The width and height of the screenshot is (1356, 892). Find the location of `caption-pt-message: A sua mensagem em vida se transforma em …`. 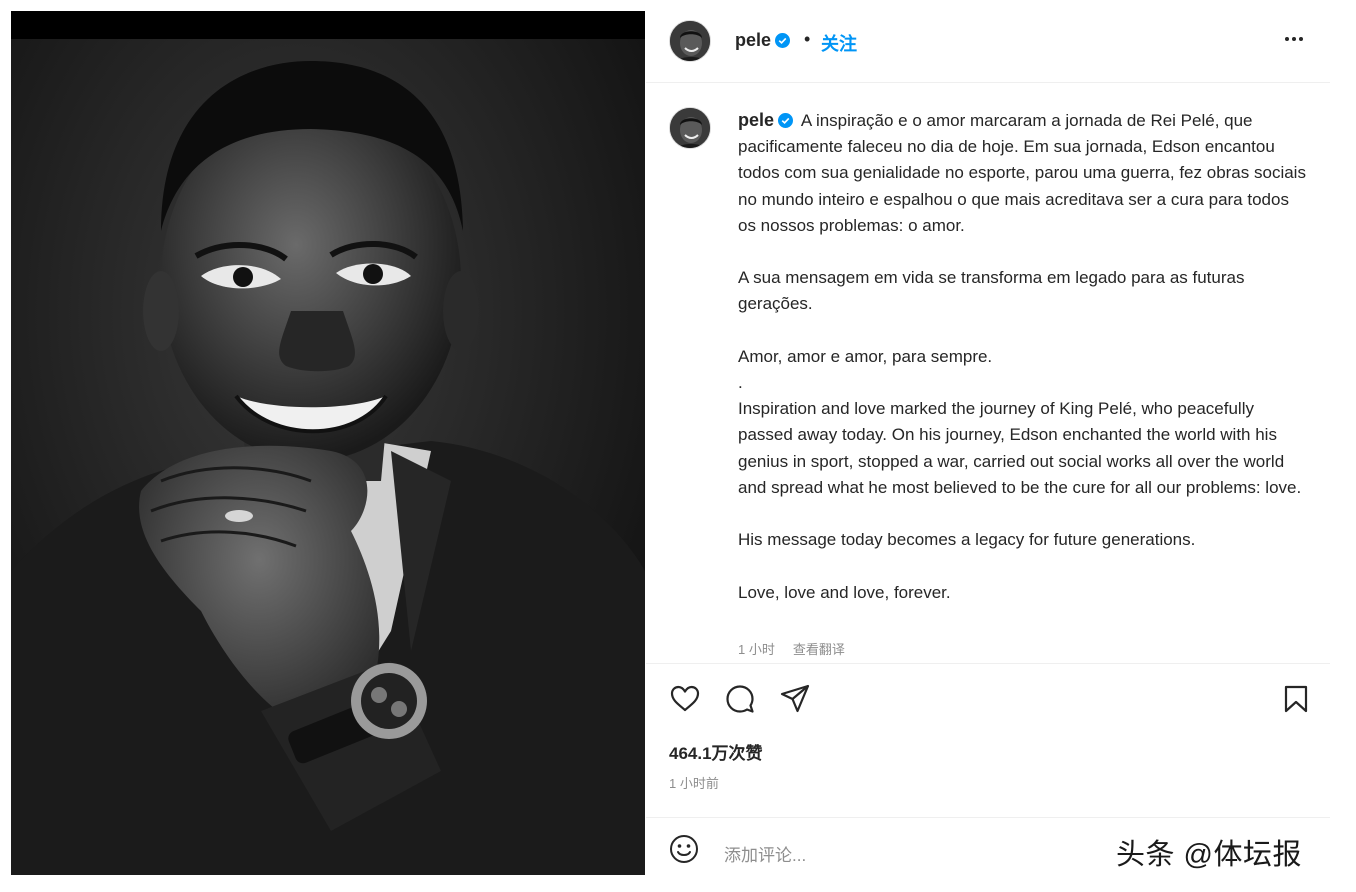

caption-pt-message: A sua mensagem em vida se transforma em … is located at coordinates (991, 291).